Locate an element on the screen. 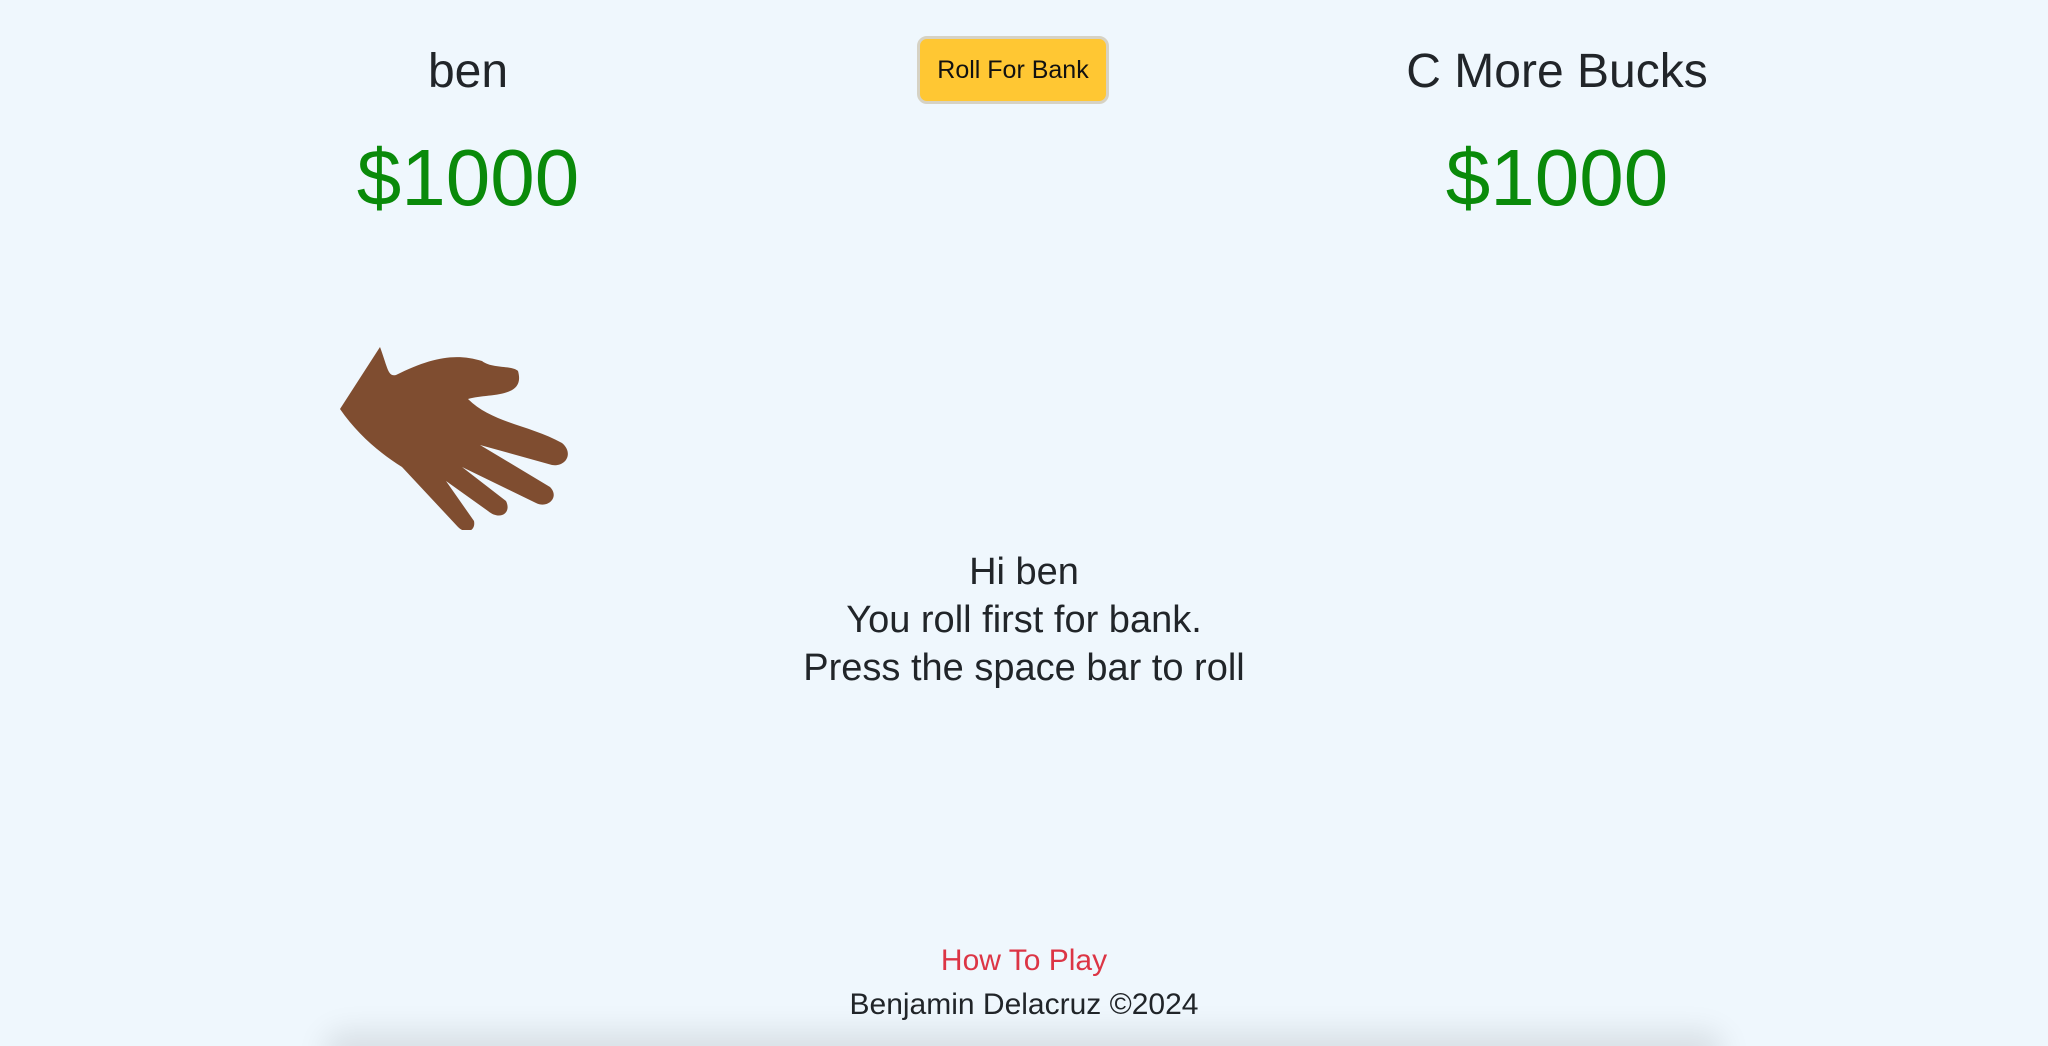 The width and height of the screenshot is (2048, 1046). player-name: ben is located at coordinates (468, 71).